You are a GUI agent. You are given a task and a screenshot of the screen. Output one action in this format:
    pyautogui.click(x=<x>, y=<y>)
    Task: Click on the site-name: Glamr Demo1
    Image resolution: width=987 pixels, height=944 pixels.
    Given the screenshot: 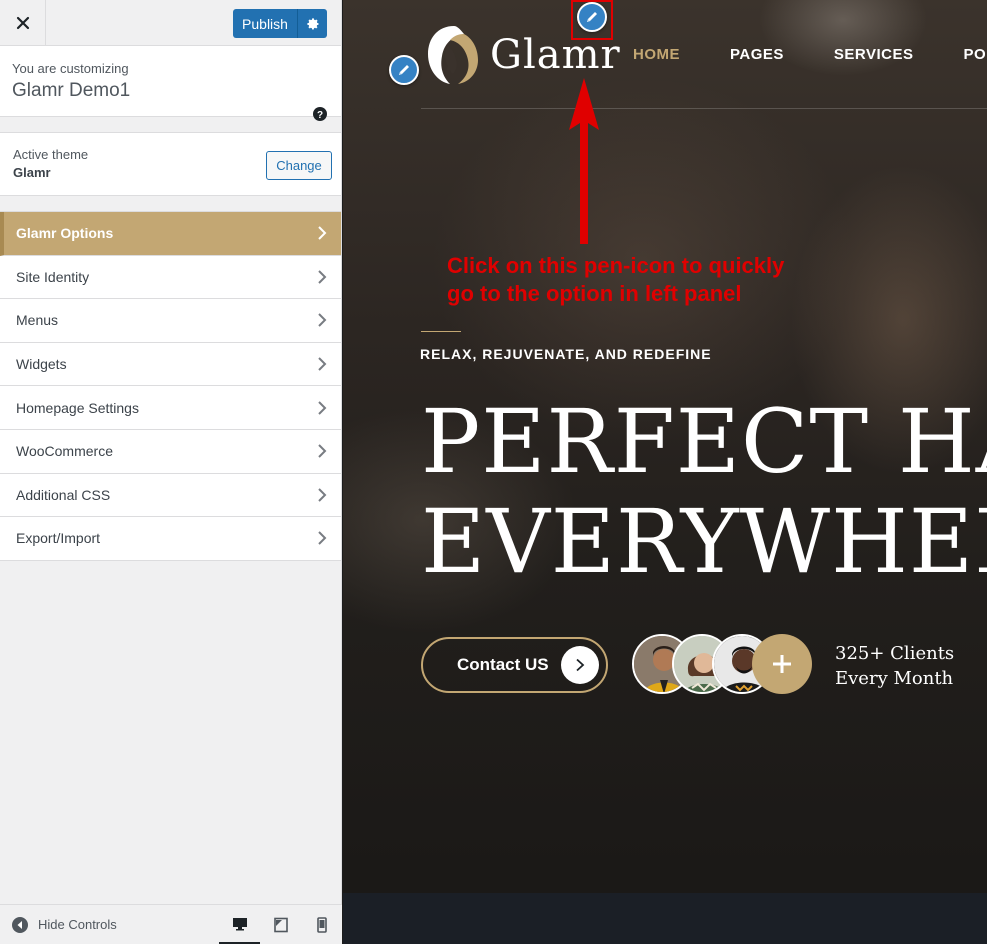 What is the action you would take?
    pyautogui.click(x=71, y=90)
    